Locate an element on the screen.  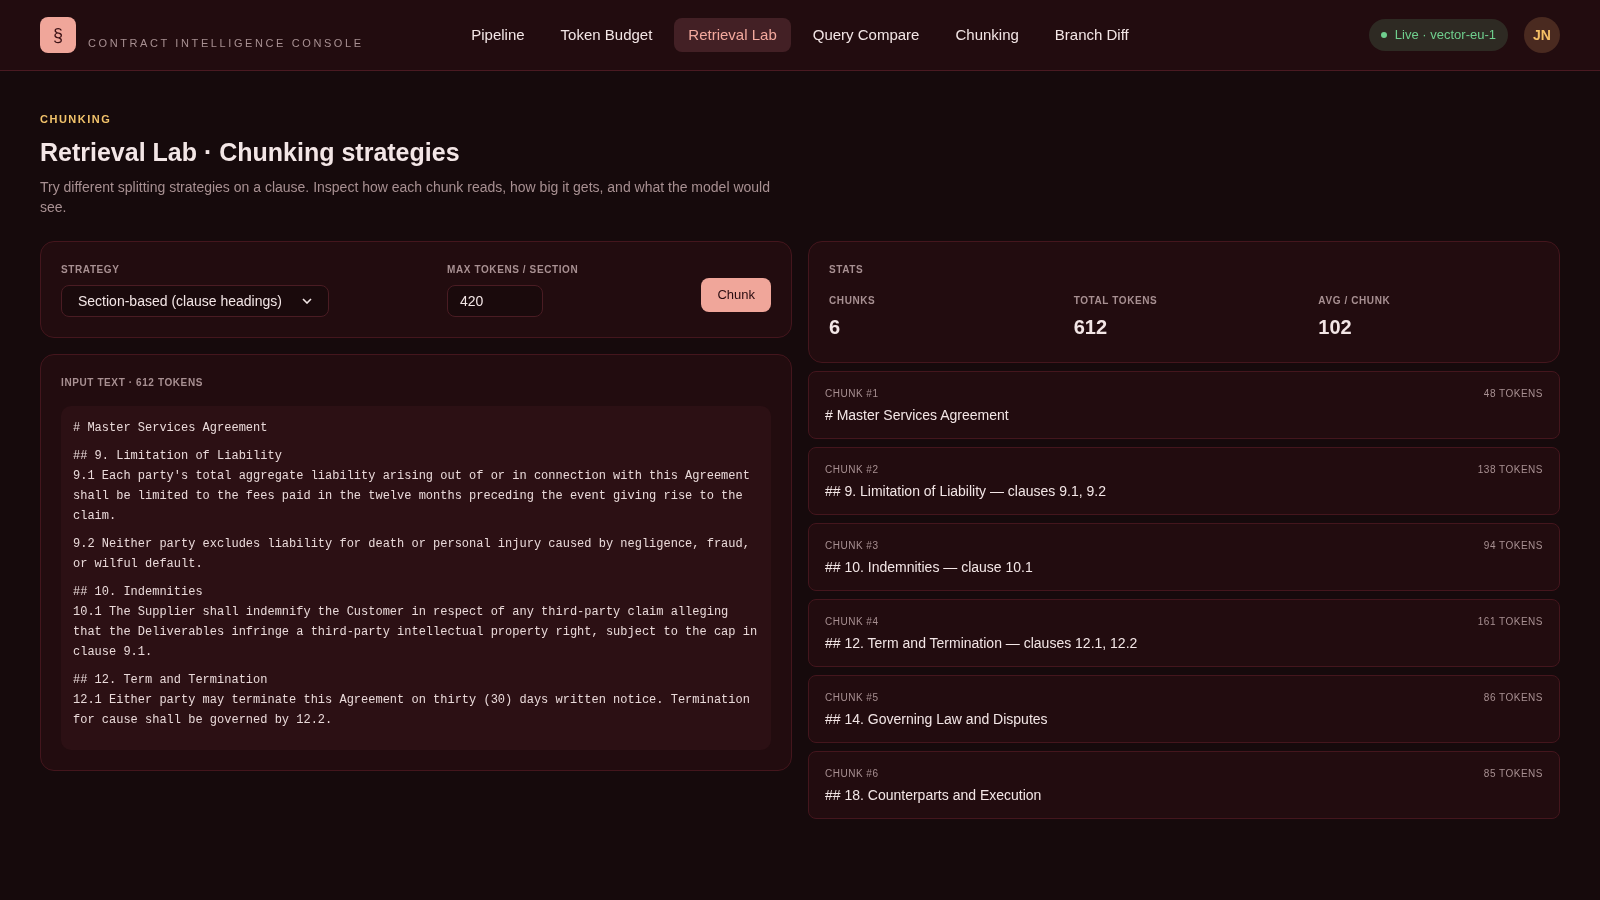
nav-tab: Token Budget is located at coordinates (606, 35).